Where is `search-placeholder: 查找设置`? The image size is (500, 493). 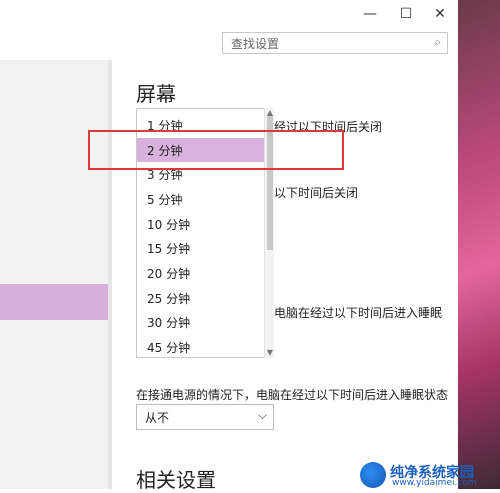 search-placeholder: 查找设置 is located at coordinates (255, 44).